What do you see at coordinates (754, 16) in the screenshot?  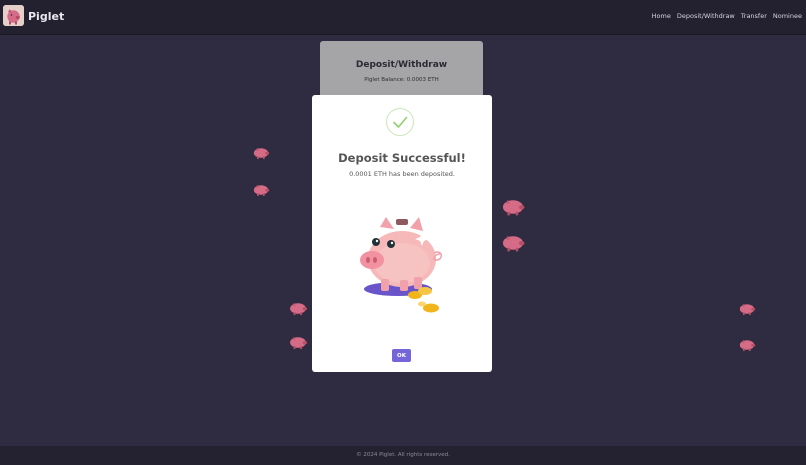 I see `nav-link-transfer: Transfer` at bounding box center [754, 16].